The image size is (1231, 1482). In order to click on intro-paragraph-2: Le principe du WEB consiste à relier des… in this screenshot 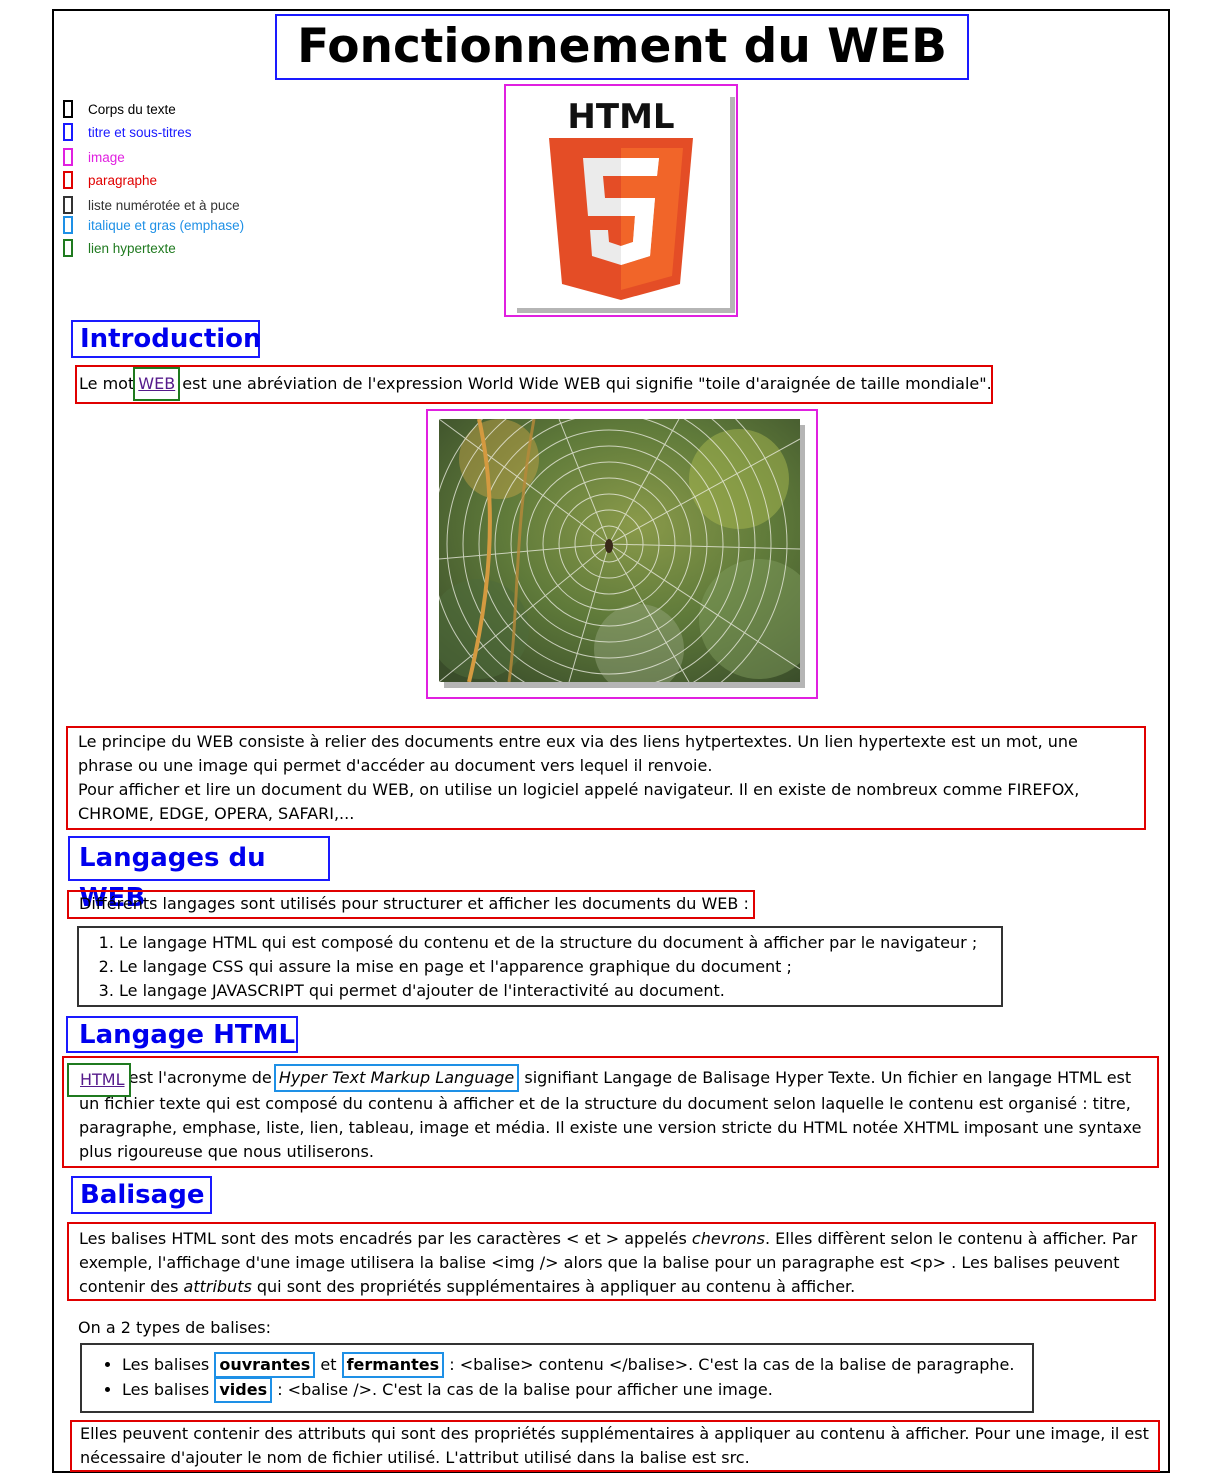, I will do `click(606, 778)`.